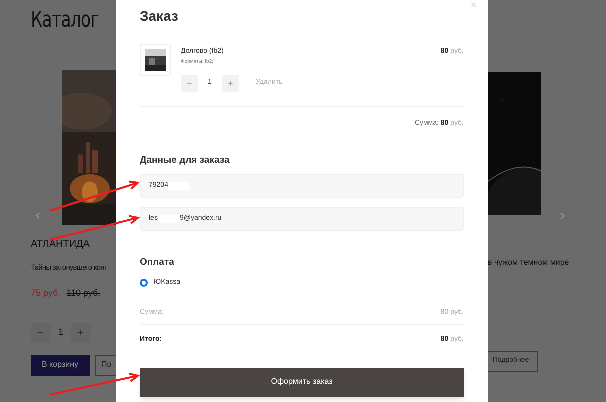 The image size is (606, 402). What do you see at coordinates (302, 382) in the screenshot?
I see `submit-button: Оформить заказ` at bounding box center [302, 382].